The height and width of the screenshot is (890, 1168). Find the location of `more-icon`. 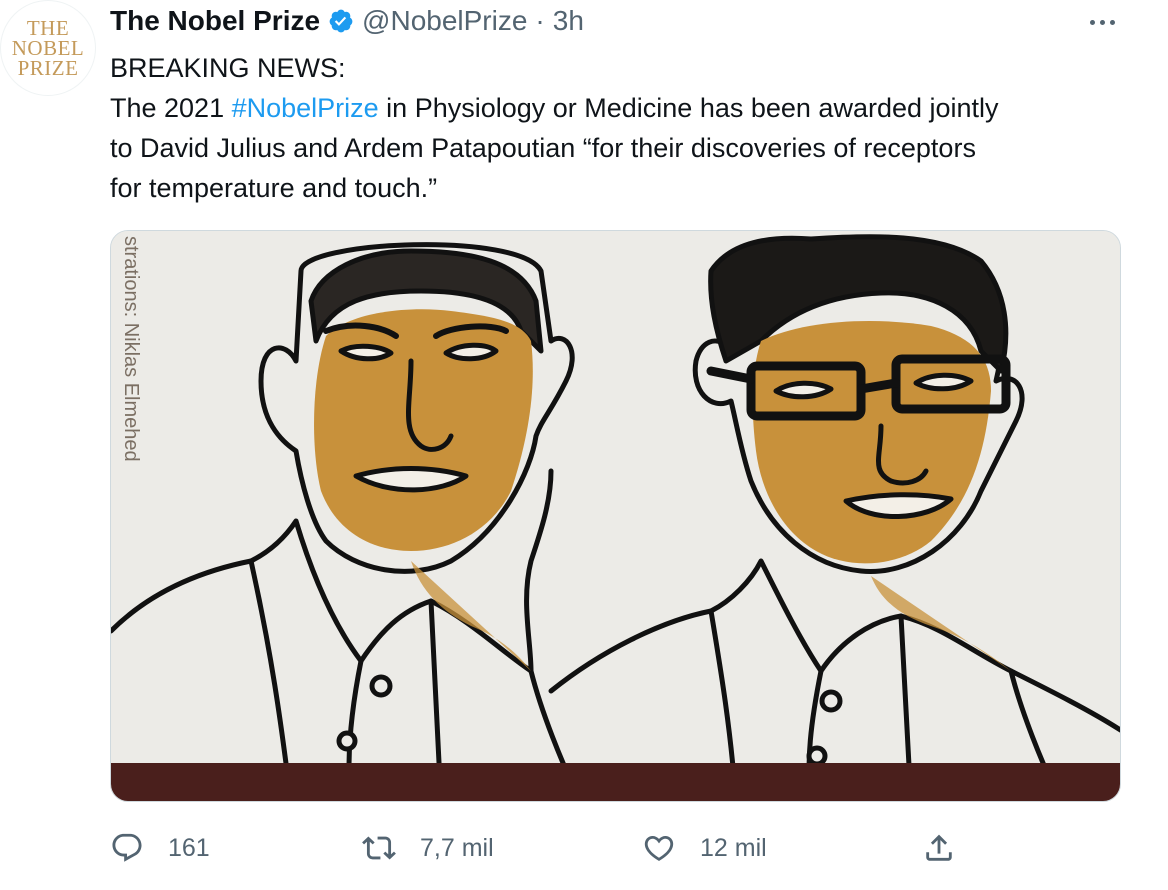

more-icon is located at coordinates (1102, 22).